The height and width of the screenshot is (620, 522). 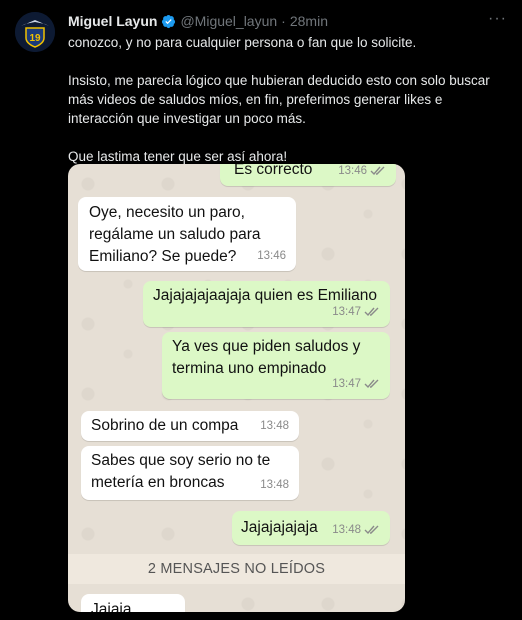 What do you see at coordinates (35, 38) in the screenshot?
I see `avatar-number: 19` at bounding box center [35, 38].